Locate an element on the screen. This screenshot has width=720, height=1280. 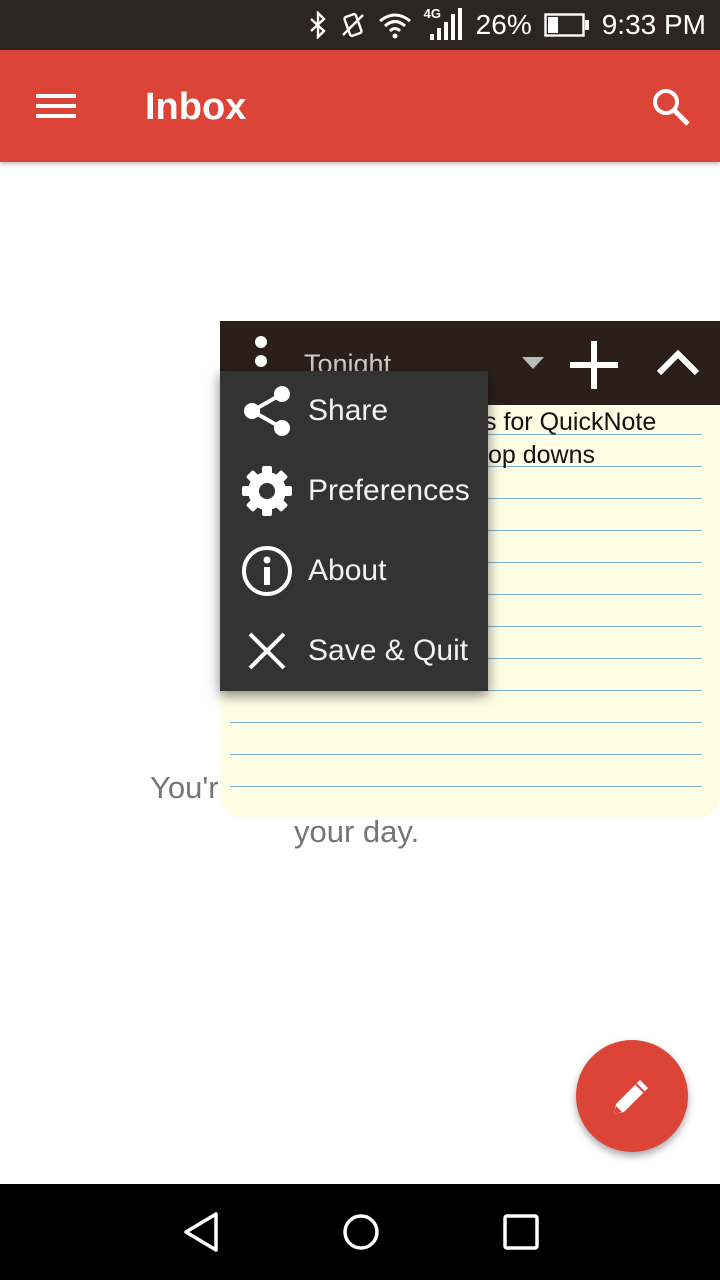
search-icon is located at coordinates (671, 107).